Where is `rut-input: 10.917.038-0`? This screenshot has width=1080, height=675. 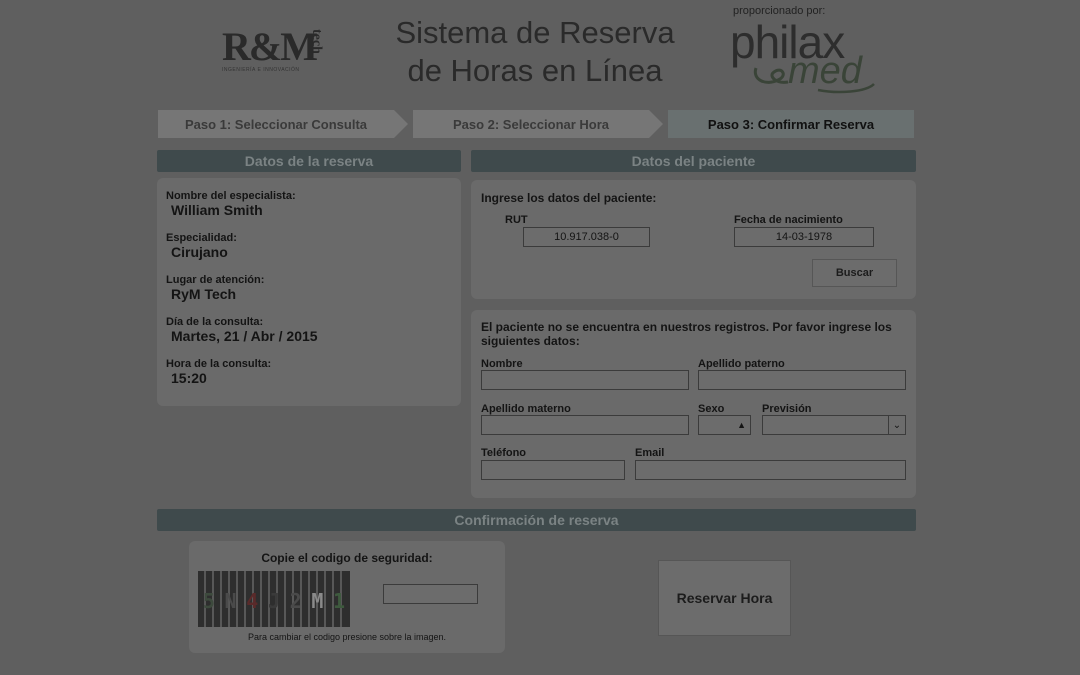 rut-input: 10.917.038-0 is located at coordinates (586, 237).